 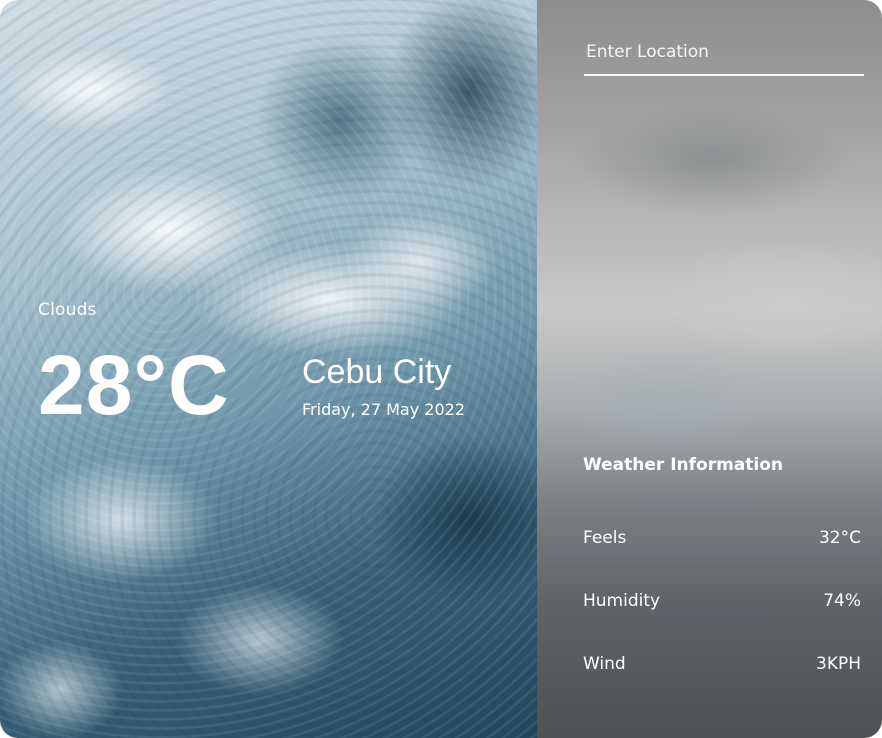 What do you see at coordinates (683, 465) in the screenshot?
I see `weather-info-title: Weather Information` at bounding box center [683, 465].